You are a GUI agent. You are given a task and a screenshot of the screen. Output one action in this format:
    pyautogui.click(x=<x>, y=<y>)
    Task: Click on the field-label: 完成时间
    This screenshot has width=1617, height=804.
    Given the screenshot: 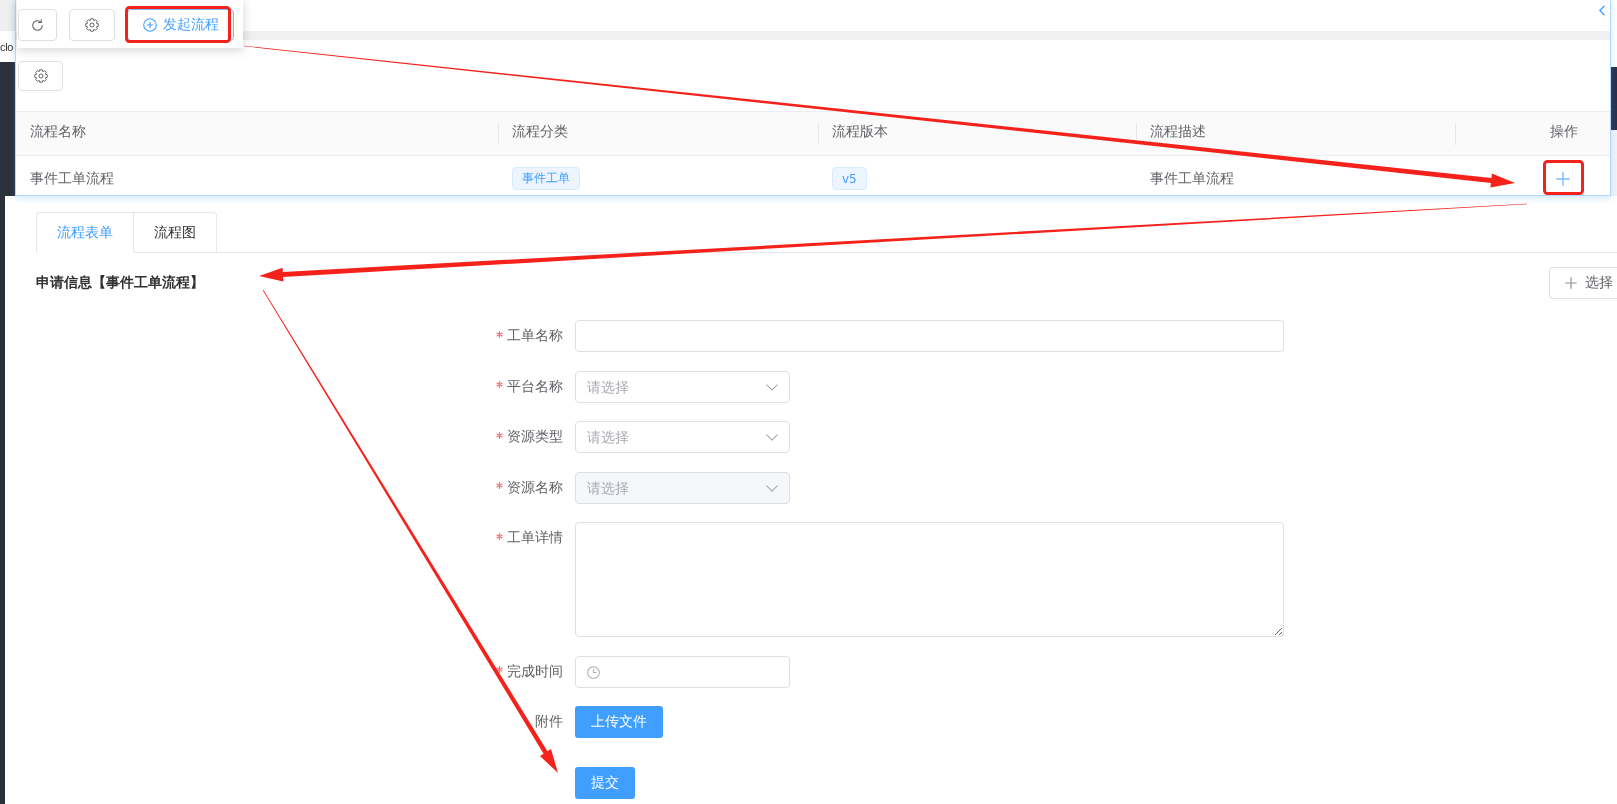 What is the action you would take?
    pyautogui.click(x=535, y=671)
    